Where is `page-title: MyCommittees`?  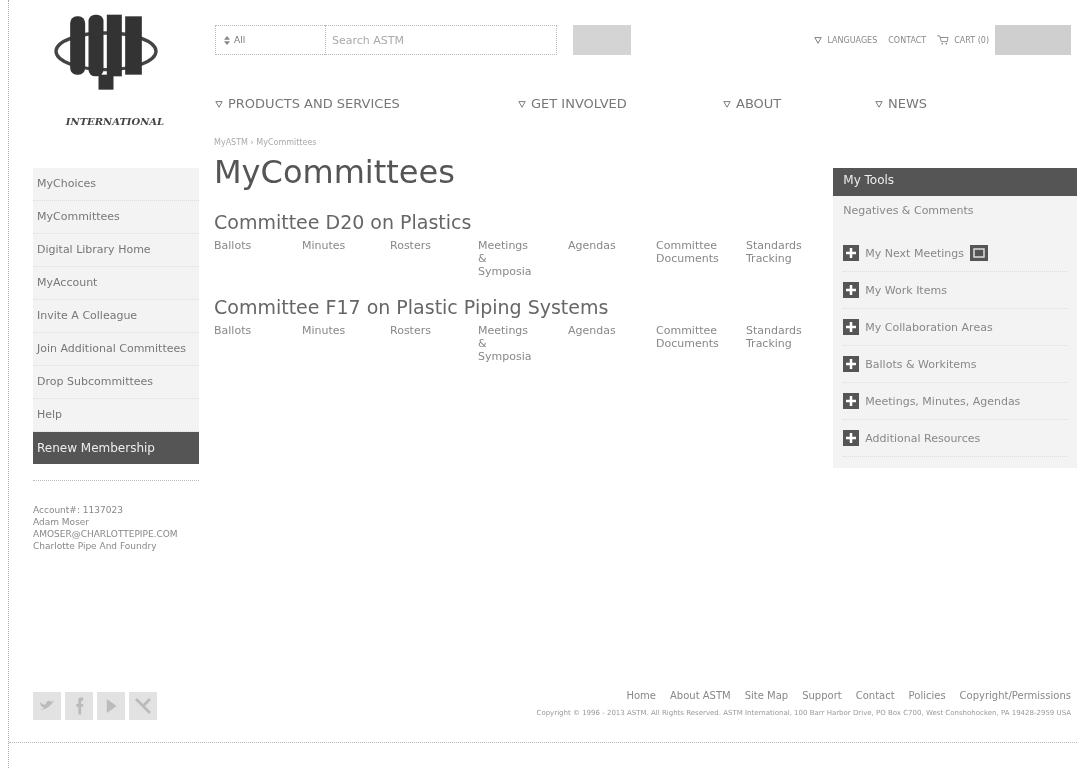 page-title: MyCommittees is located at coordinates (335, 172).